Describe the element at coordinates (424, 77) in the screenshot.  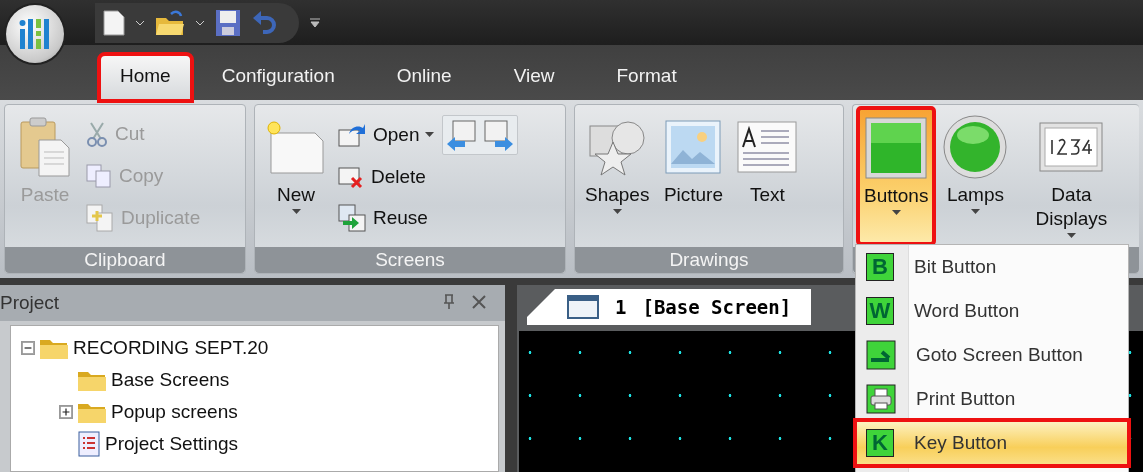
I see `ribbon-tab: Online` at that location.